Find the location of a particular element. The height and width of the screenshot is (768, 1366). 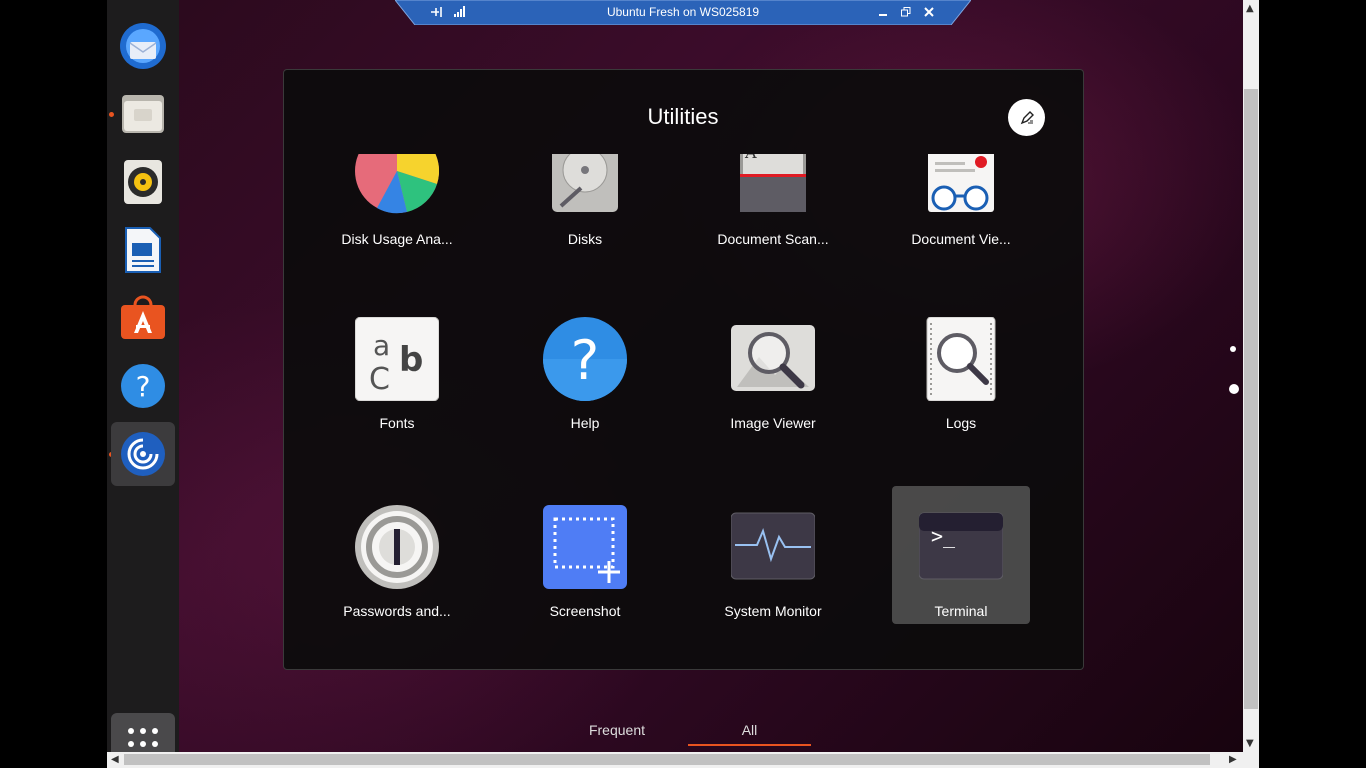

dock-item-rhythmbox is located at coordinates (143, 182).